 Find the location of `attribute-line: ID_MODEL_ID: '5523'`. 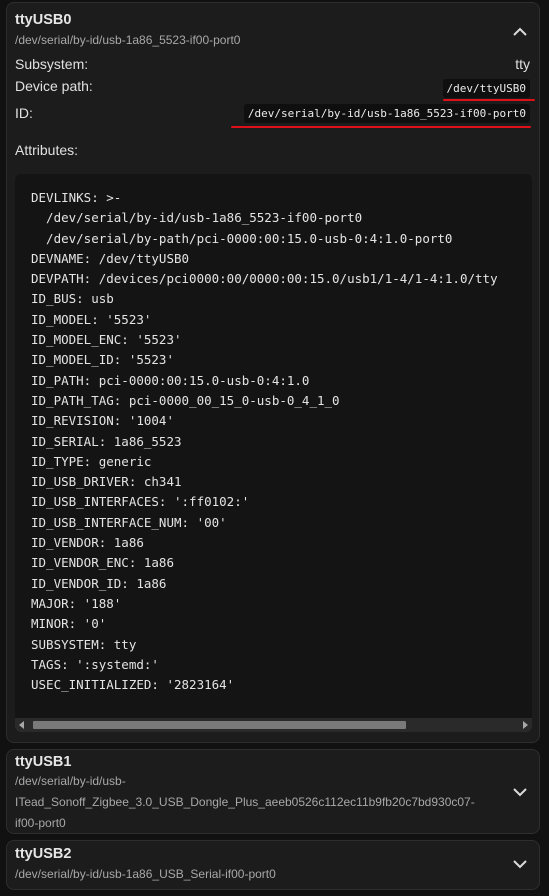

attribute-line: ID_MODEL_ID: '5523' is located at coordinates (102, 360).